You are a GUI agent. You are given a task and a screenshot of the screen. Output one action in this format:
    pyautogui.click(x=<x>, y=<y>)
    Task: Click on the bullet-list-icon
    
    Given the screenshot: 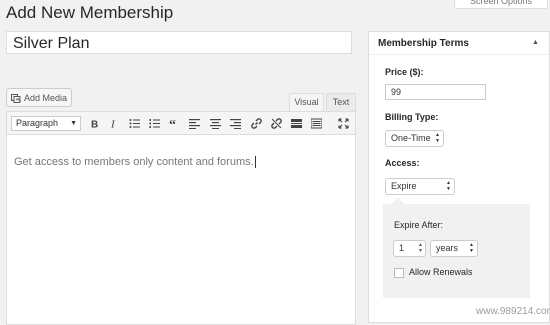 What is the action you would take?
    pyautogui.click(x=134, y=123)
    